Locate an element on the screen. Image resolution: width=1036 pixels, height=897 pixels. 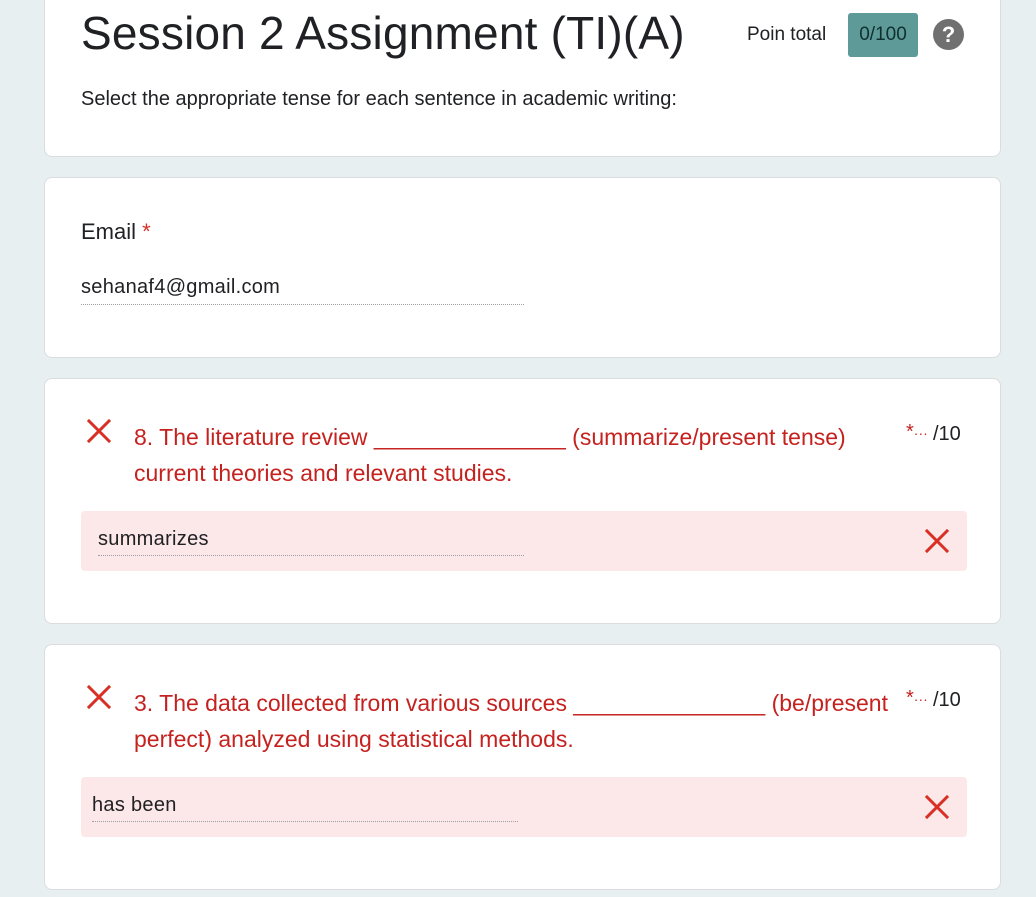
email-label: Email * is located at coordinates (116, 232).